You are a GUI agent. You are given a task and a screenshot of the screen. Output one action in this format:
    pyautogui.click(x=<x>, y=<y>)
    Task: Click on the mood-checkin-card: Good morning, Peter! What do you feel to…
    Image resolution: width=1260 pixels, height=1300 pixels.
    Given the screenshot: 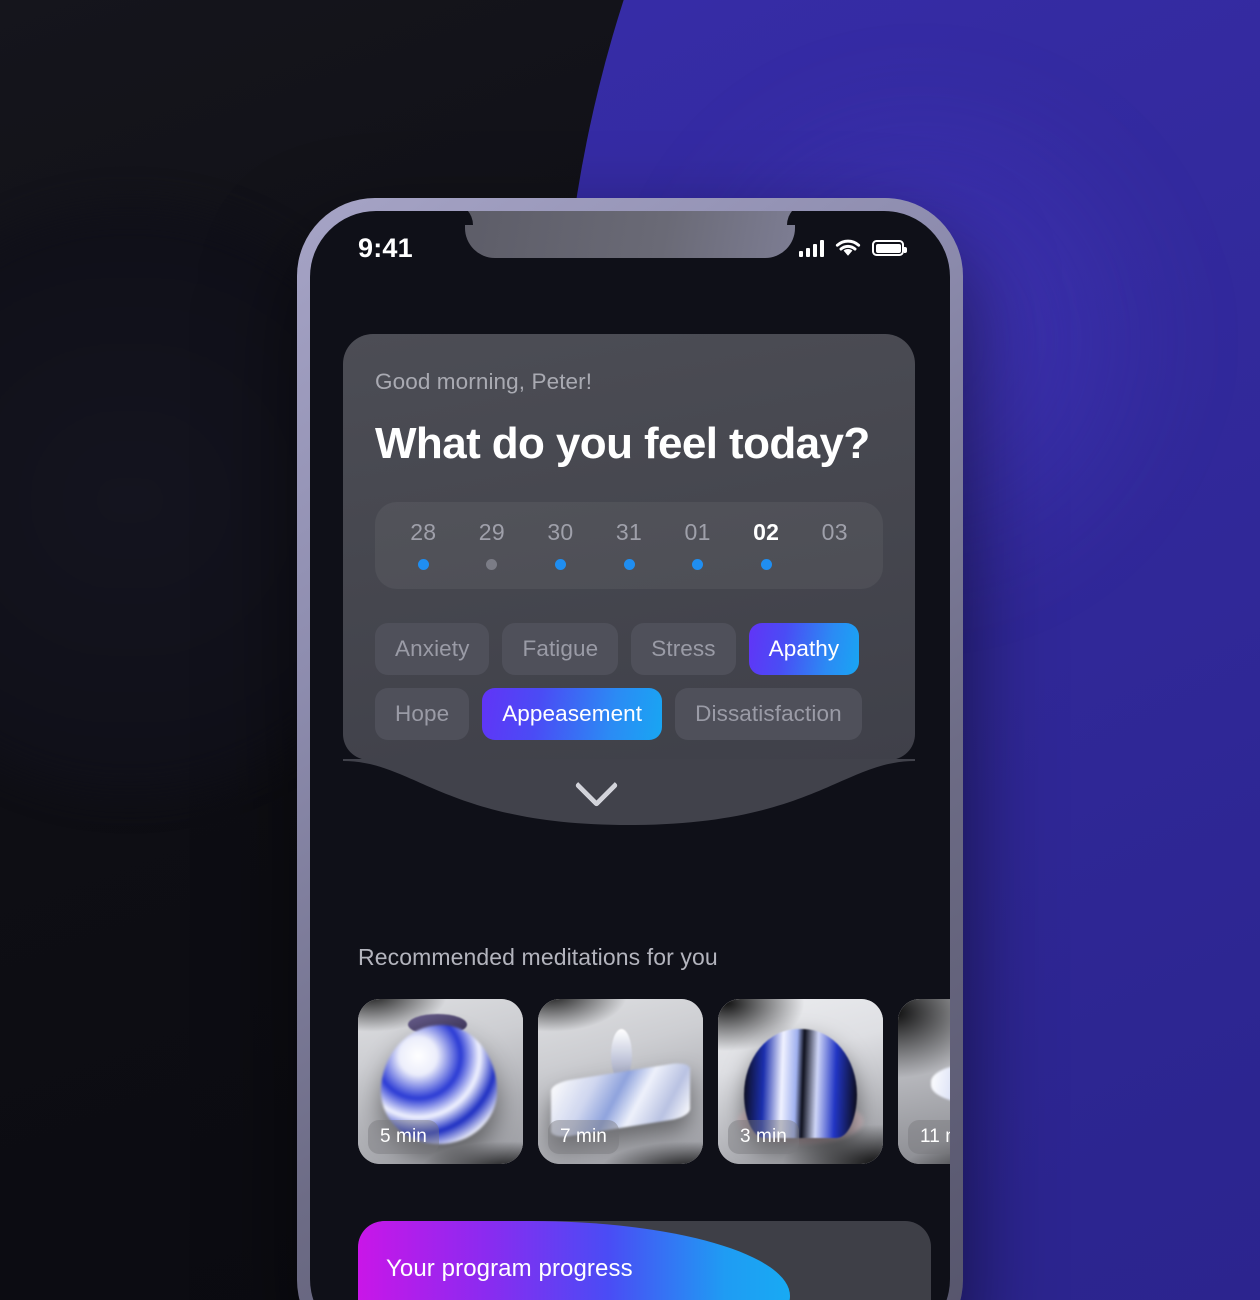 What is the action you would take?
    pyautogui.click(x=629, y=547)
    